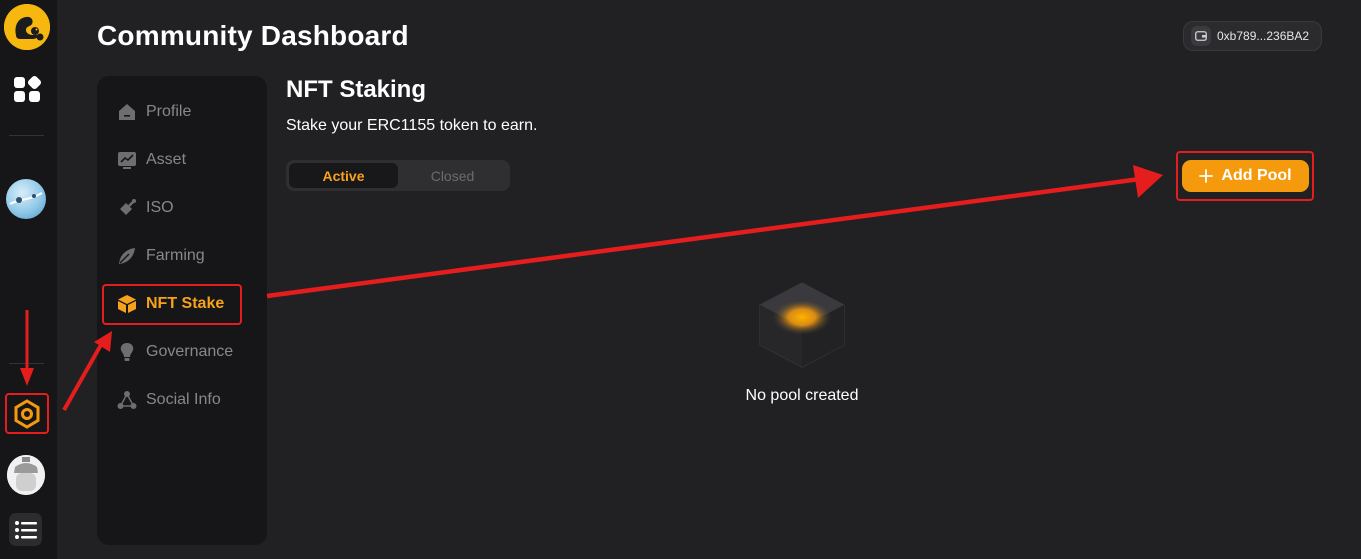 This screenshot has height=559, width=1361. I want to click on apps-grid-icon, so click(26, 88).